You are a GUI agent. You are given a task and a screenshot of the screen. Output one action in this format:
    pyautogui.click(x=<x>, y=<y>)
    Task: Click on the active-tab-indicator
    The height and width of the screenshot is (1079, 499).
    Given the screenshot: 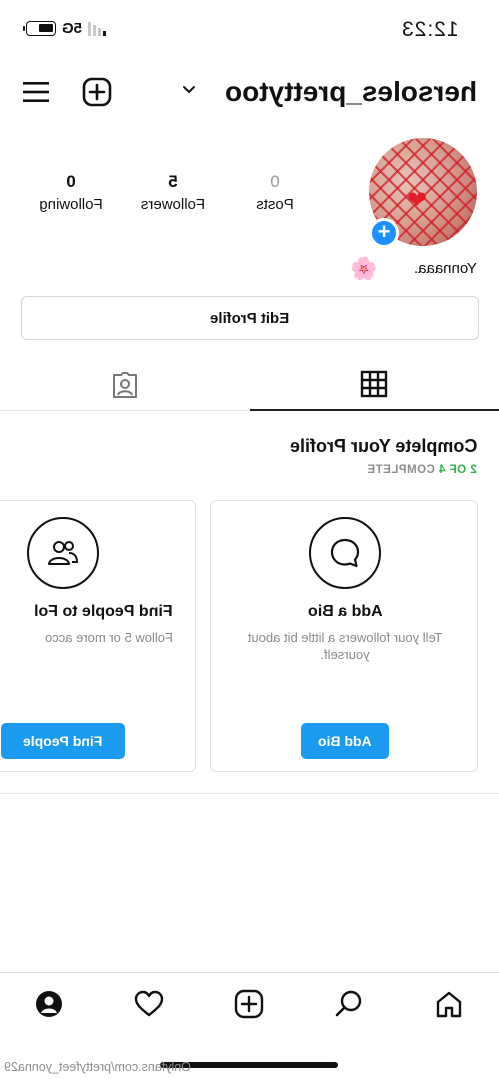 What is the action you would take?
    pyautogui.click(x=374, y=410)
    